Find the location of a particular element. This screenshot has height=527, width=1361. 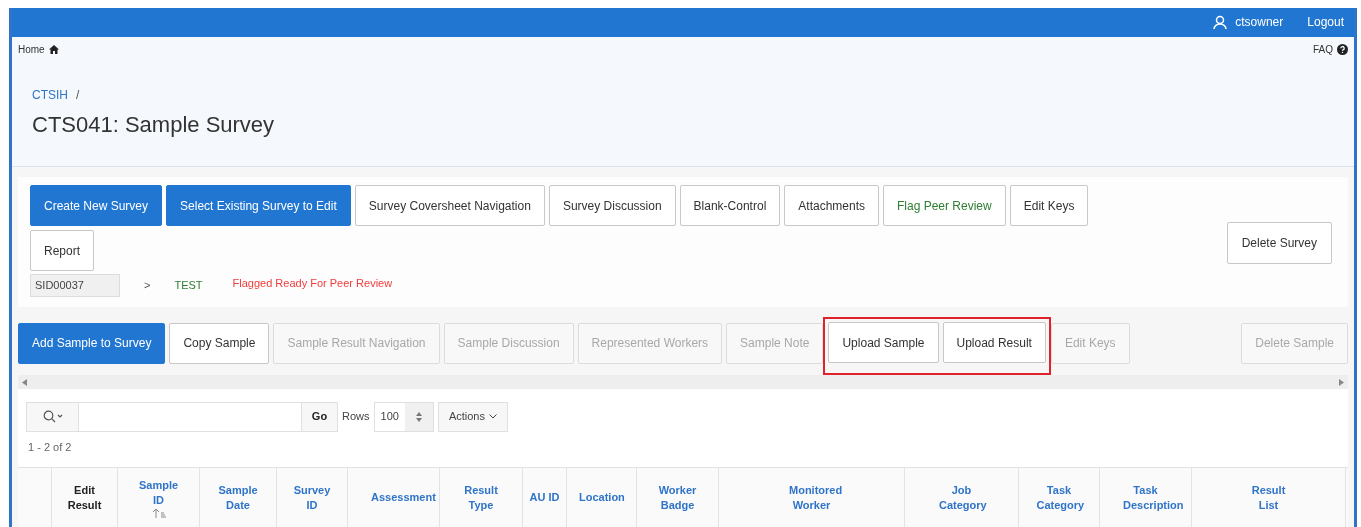

home-icon is located at coordinates (53, 49).